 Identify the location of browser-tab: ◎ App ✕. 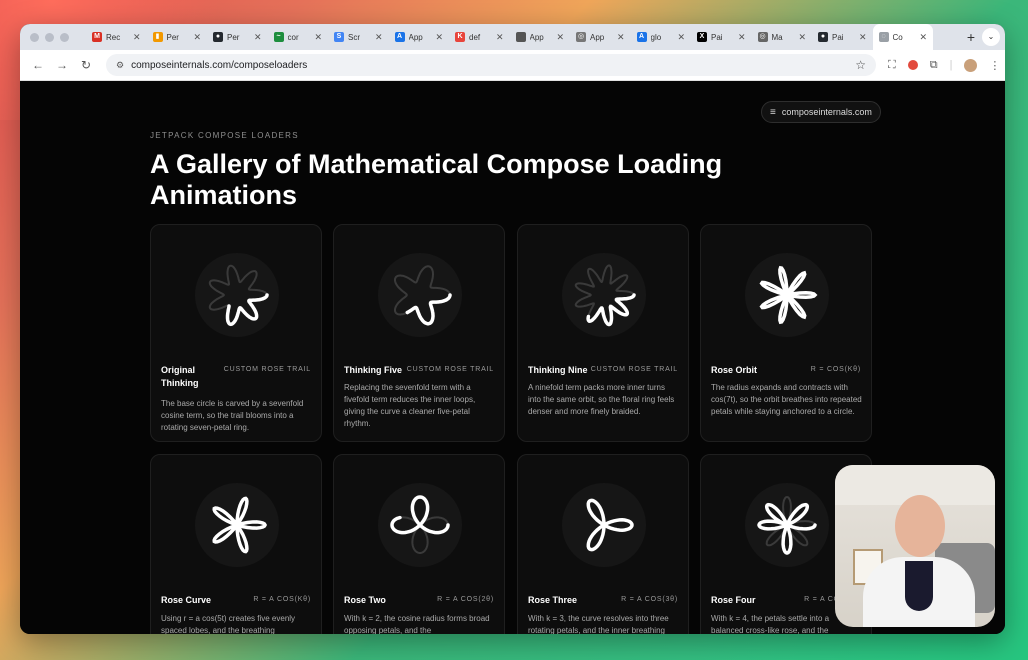
(600, 37).